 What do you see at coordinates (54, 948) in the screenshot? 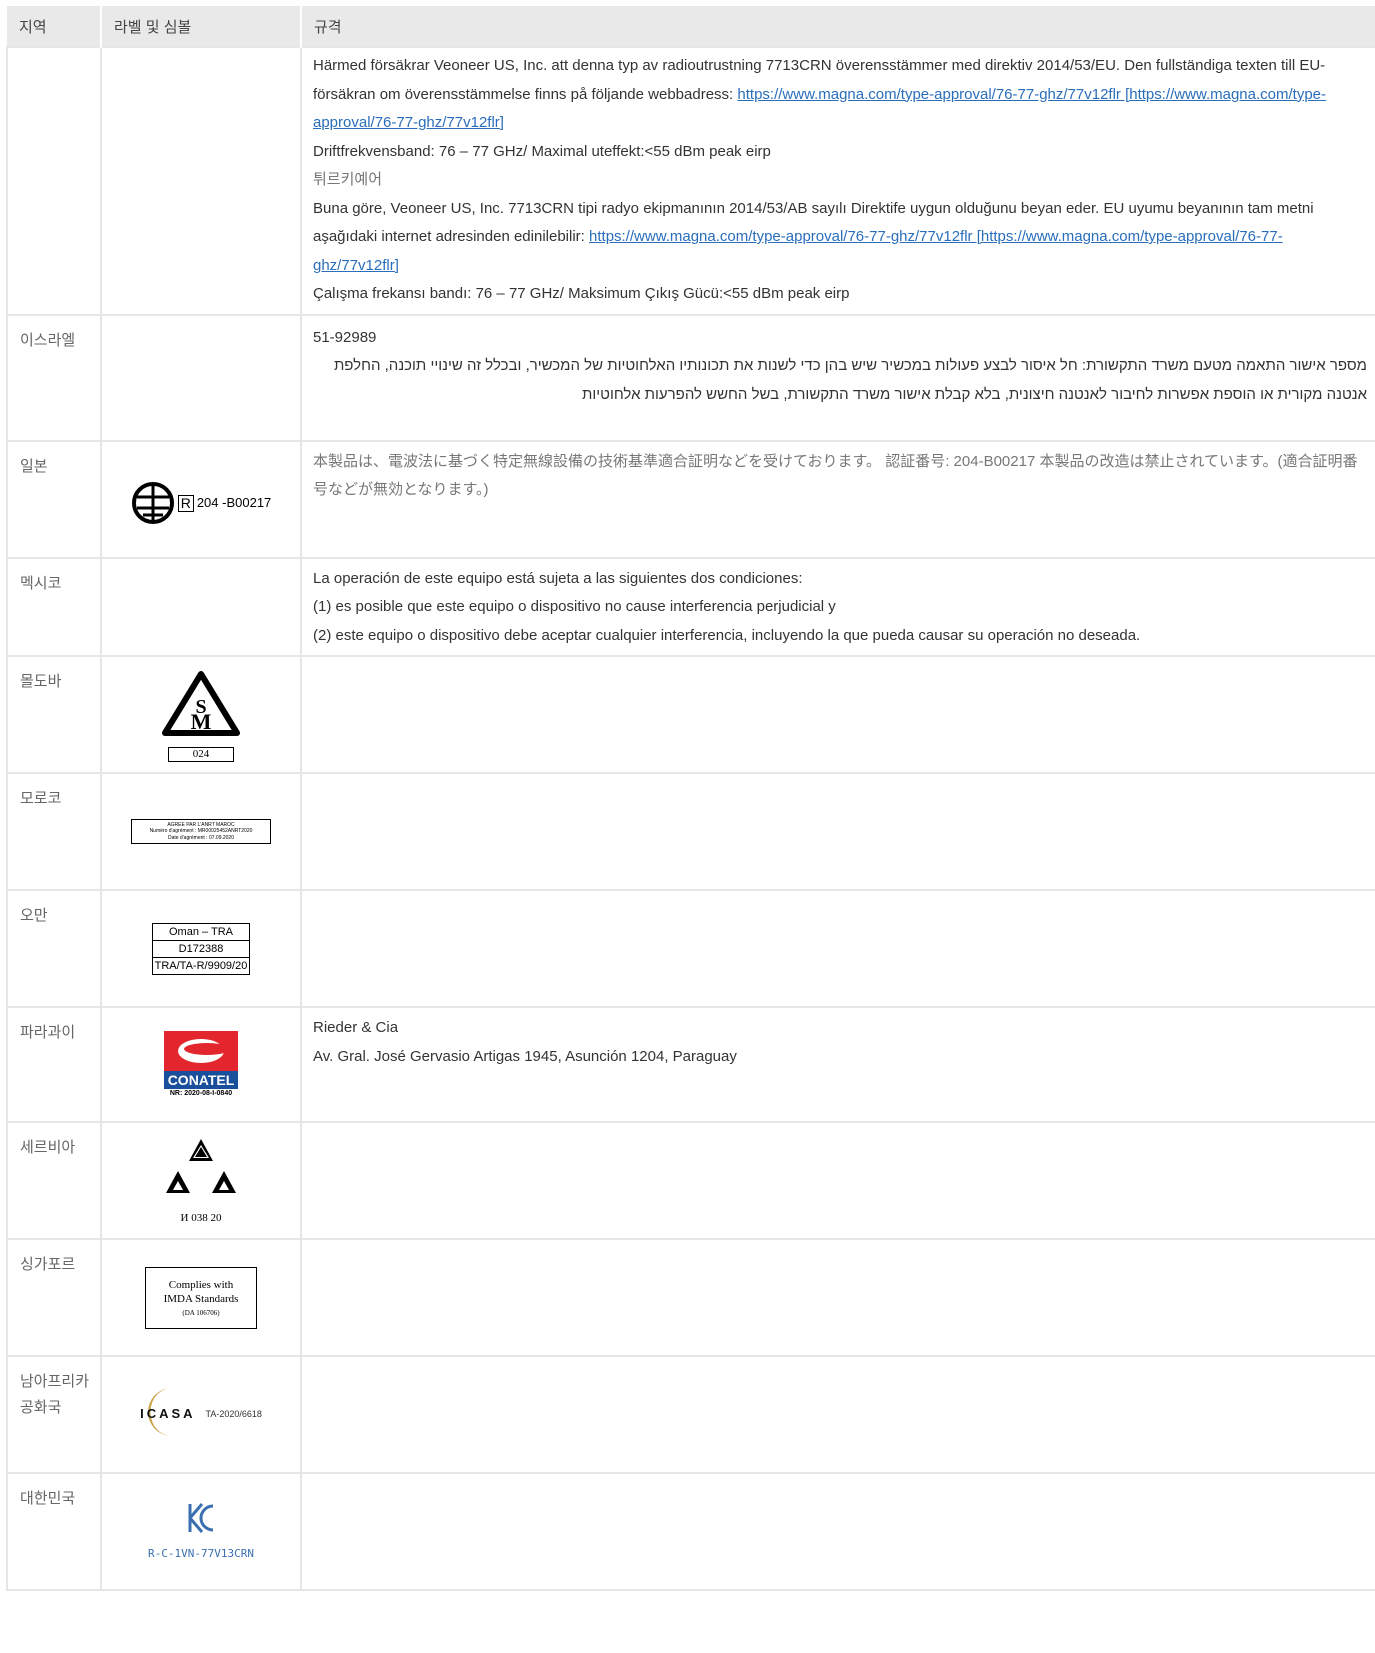
I see `region-oman: 오만` at bounding box center [54, 948].